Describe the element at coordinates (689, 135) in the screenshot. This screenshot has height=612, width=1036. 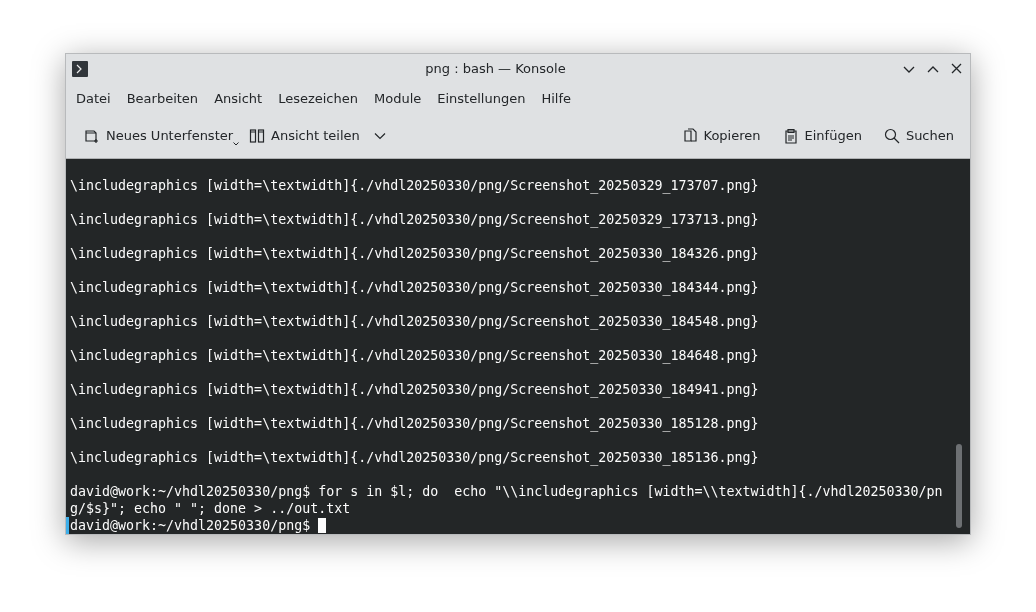
I see `copy-icon` at that location.